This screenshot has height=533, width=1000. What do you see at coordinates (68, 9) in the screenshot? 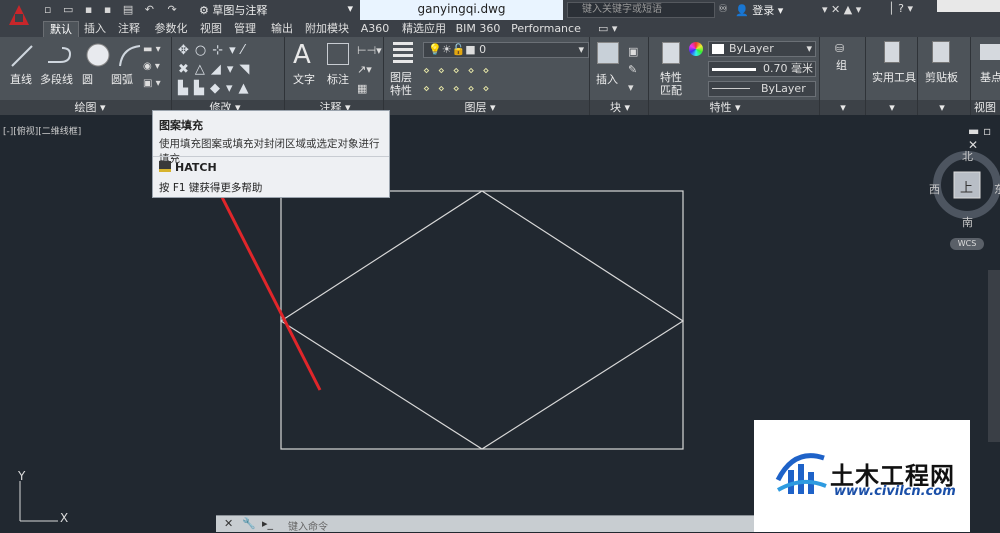
I see `open-icon: ▭` at bounding box center [68, 9].